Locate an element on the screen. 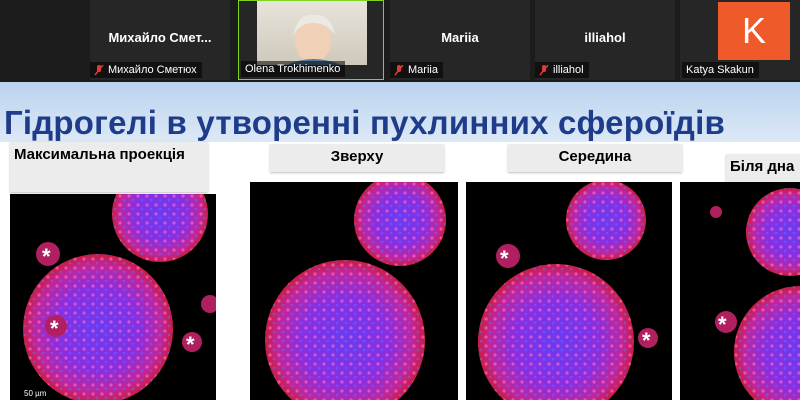  participant-name: illiahol is located at coordinates (605, 37).